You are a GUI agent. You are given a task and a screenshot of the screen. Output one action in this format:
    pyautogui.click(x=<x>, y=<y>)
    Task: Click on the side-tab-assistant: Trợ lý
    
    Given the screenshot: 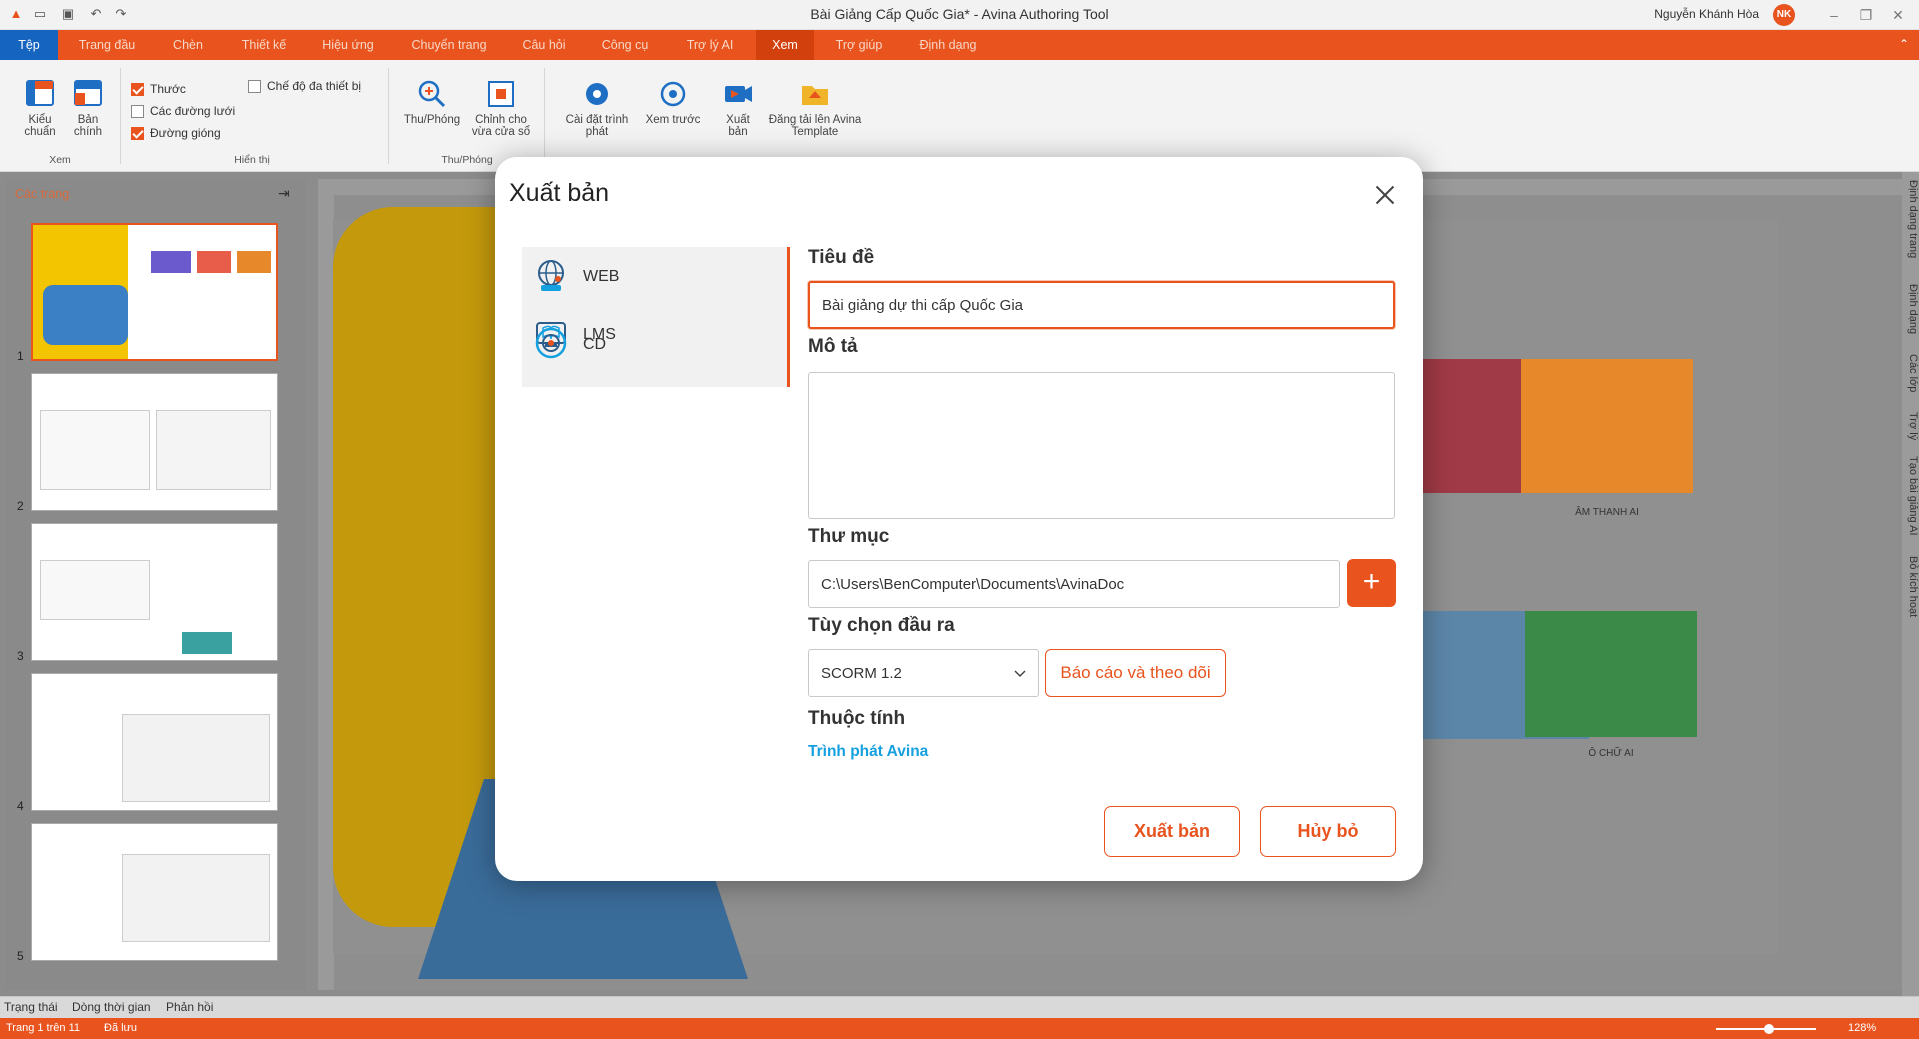 What is the action you would take?
    pyautogui.click(x=1910, y=426)
    